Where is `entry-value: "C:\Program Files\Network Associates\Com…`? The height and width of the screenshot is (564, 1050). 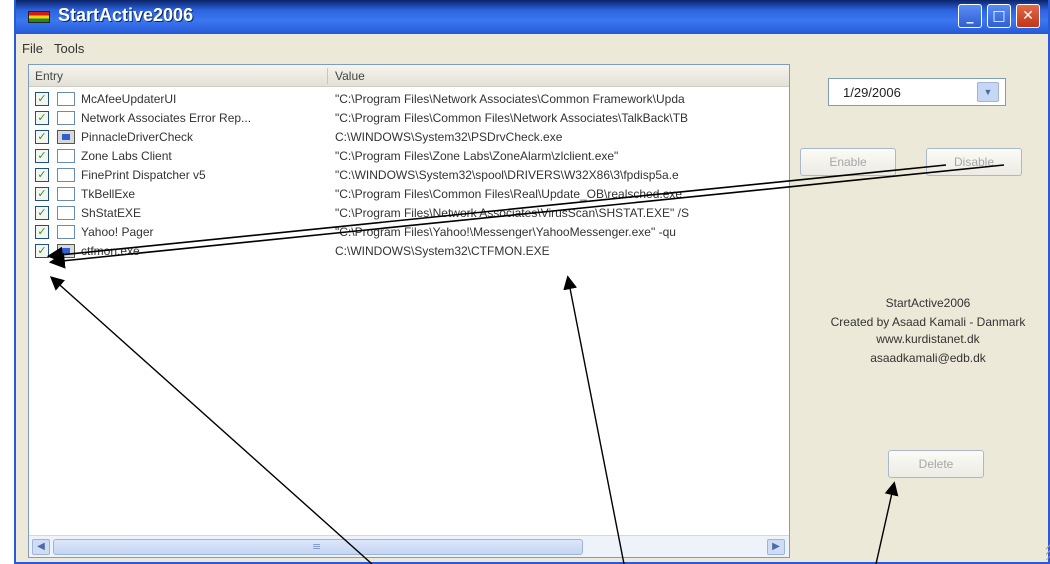
entry-value: "C:\Program Files\Network Associates\Com… is located at coordinates (510, 99).